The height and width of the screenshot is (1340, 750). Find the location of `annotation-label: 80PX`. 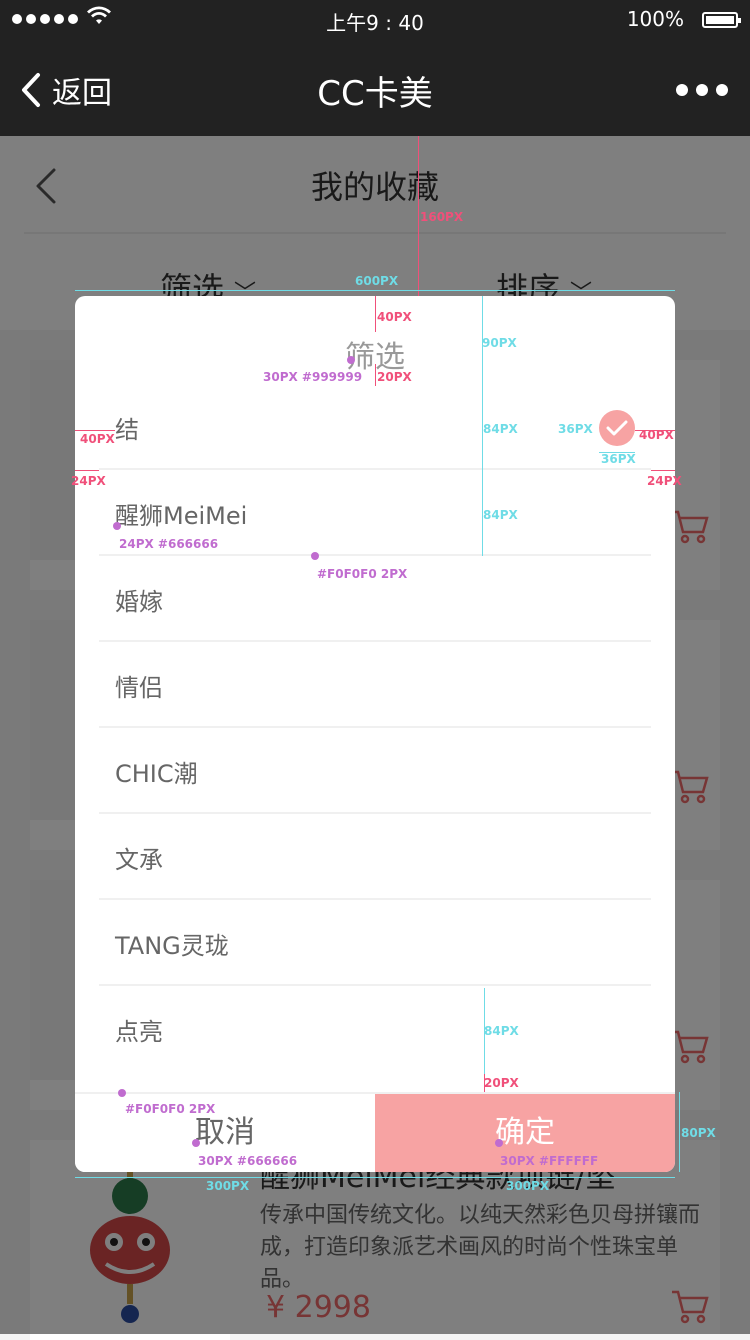

annotation-label: 80PX is located at coordinates (698, 1133).